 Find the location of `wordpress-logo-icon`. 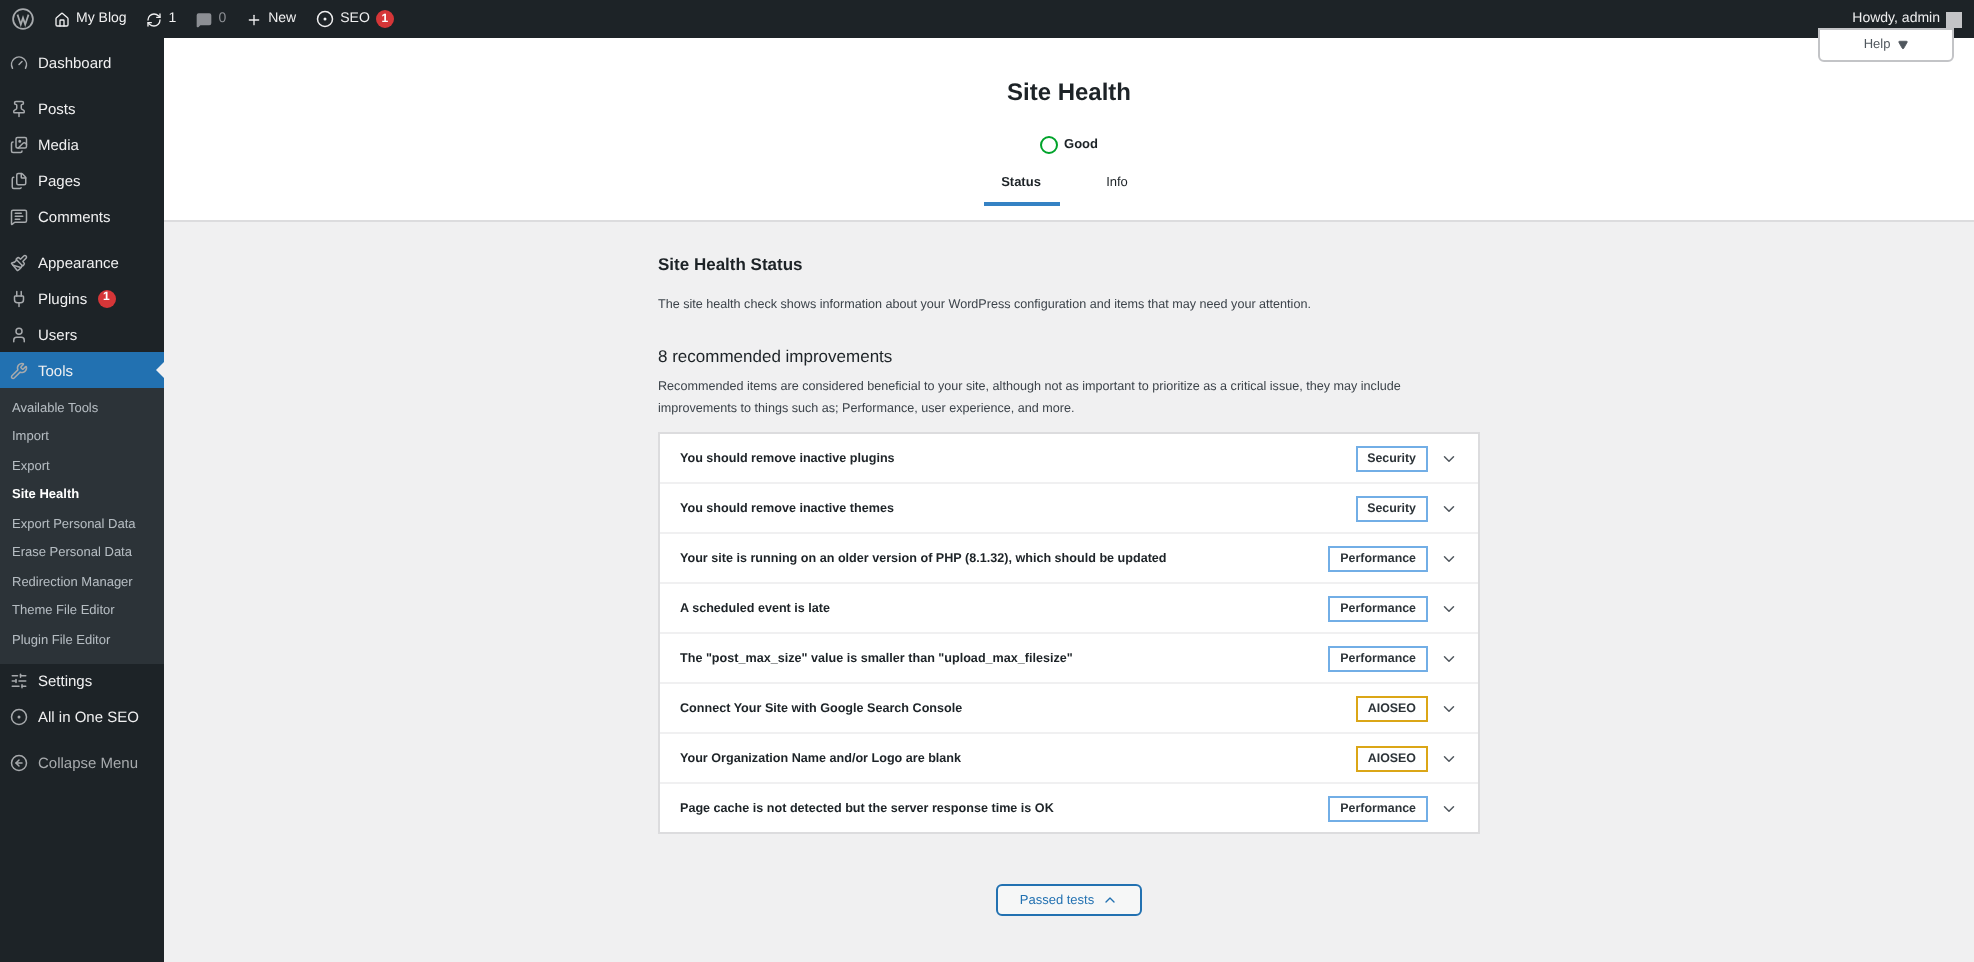

wordpress-logo-icon is located at coordinates (23, 19).